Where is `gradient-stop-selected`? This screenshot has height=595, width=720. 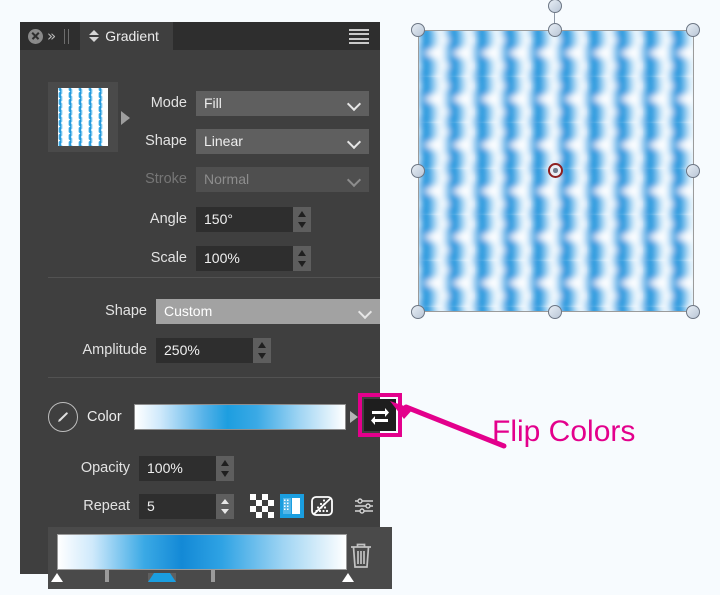 gradient-stop-selected is located at coordinates (162, 577).